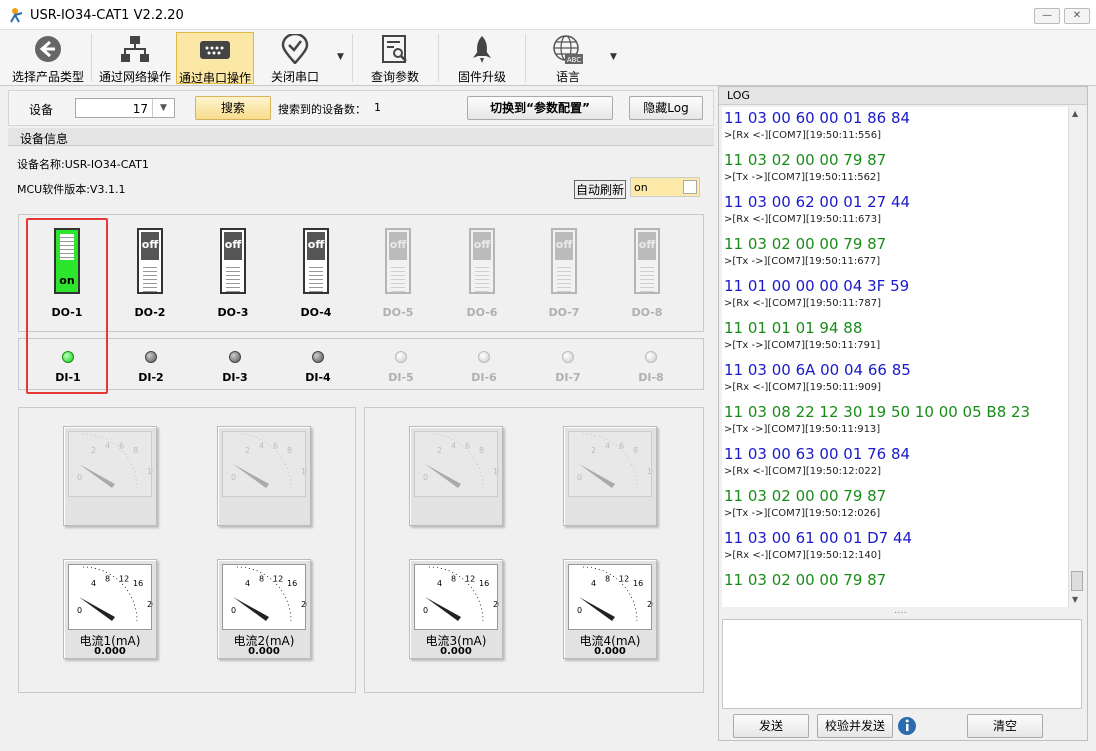 The image size is (1096, 751). I want to click on close-button: ✕, so click(1077, 16).